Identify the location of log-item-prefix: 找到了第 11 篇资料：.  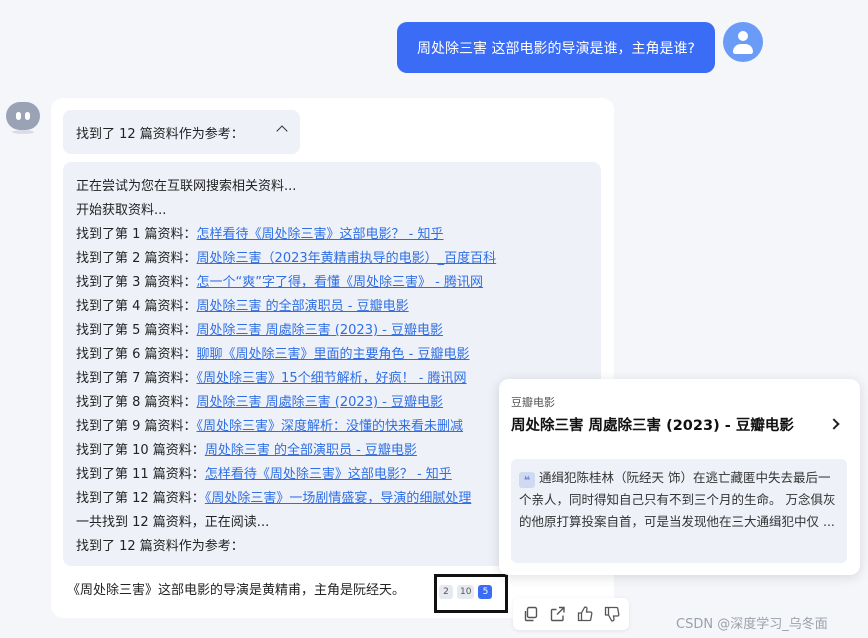
(140, 474).